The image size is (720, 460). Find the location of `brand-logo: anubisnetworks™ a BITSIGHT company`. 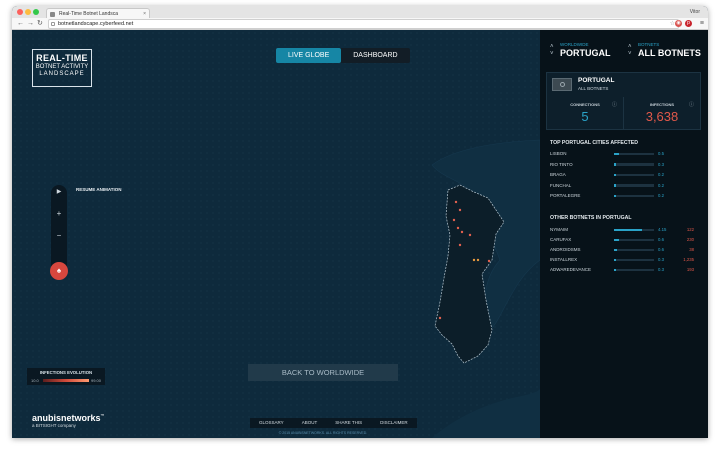

brand-logo: anubisnetworks™ a BITSIGHT company is located at coordinates (68, 420).